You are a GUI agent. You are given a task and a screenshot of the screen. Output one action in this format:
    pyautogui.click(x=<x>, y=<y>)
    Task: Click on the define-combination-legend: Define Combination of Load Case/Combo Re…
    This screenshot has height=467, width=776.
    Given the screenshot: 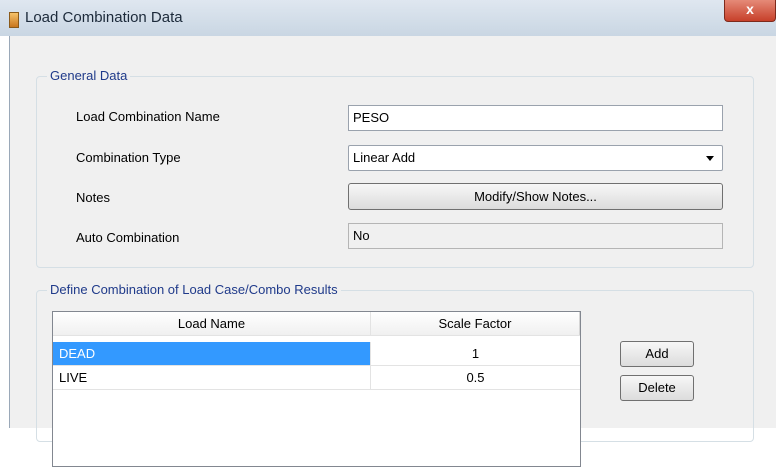 What is the action you would take?
    pyautogui.click(x=194, y=289)
    